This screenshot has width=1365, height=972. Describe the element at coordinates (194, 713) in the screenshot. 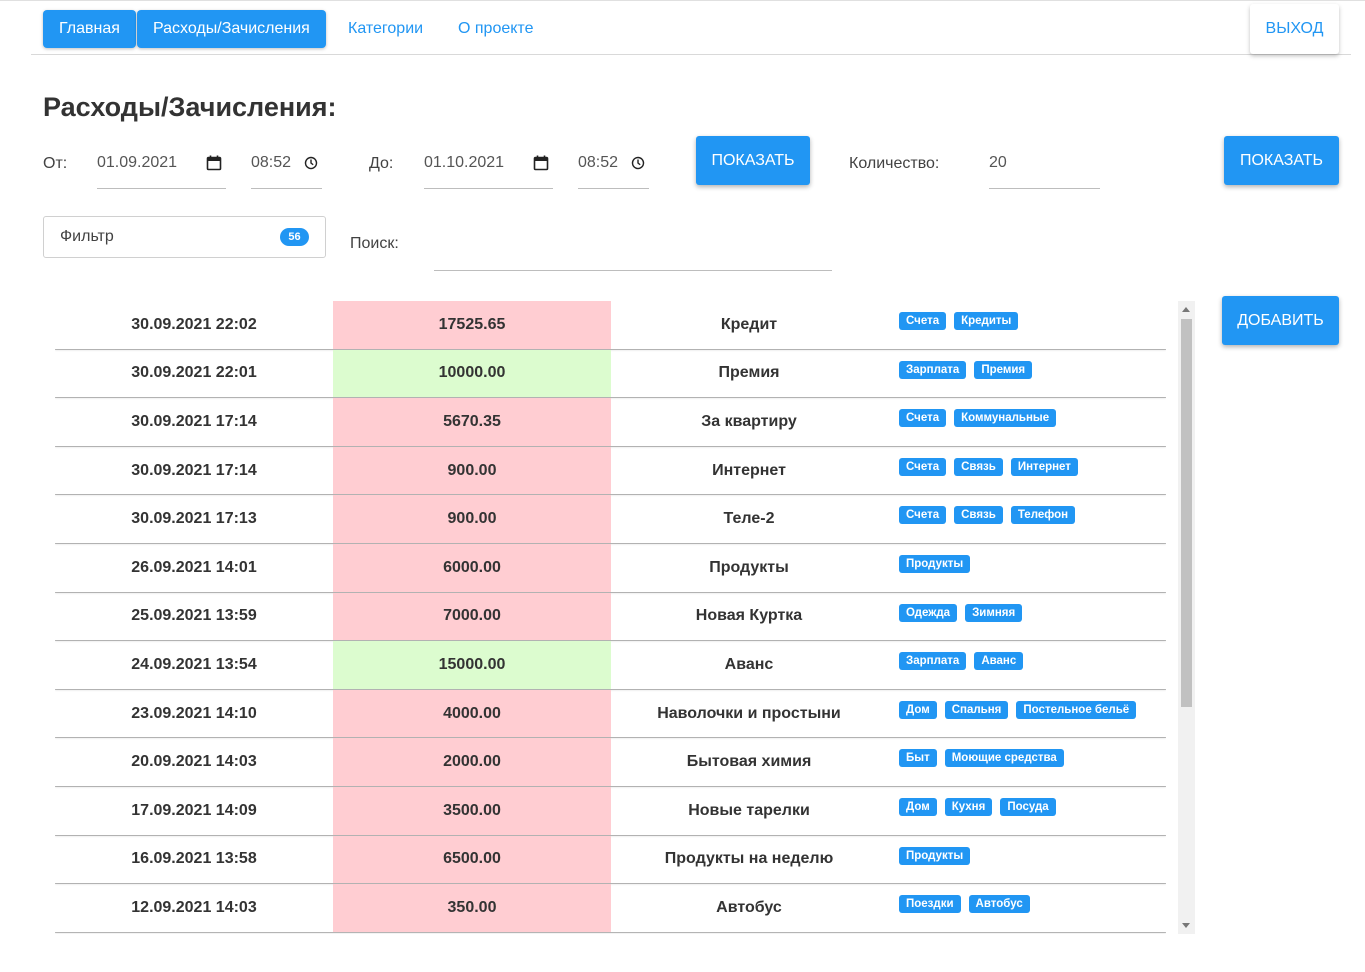

I see `transaction-date: 23.09.2021 14:10` at that location.